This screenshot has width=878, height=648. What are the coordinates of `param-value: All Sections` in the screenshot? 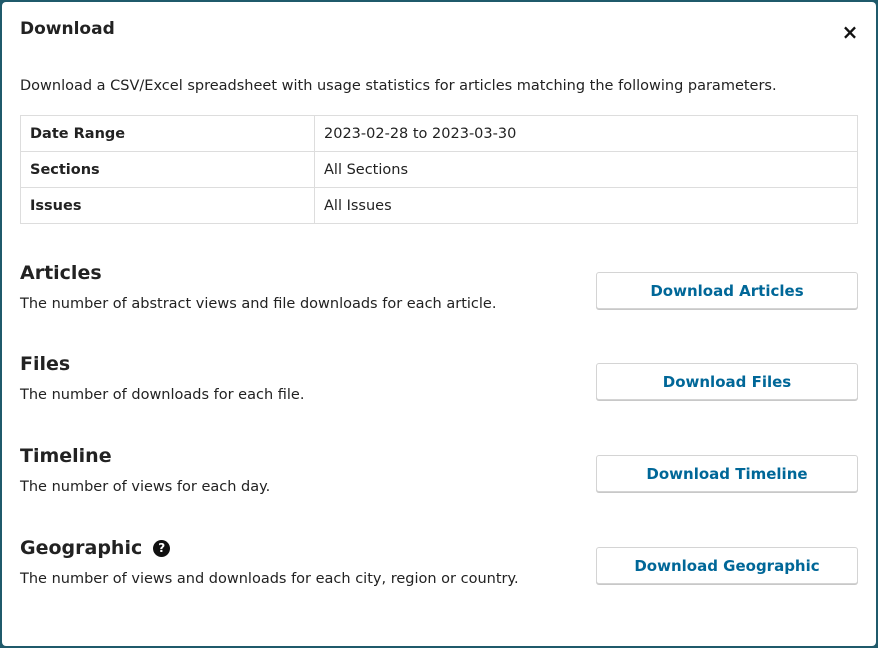 It's located at (586, 169).